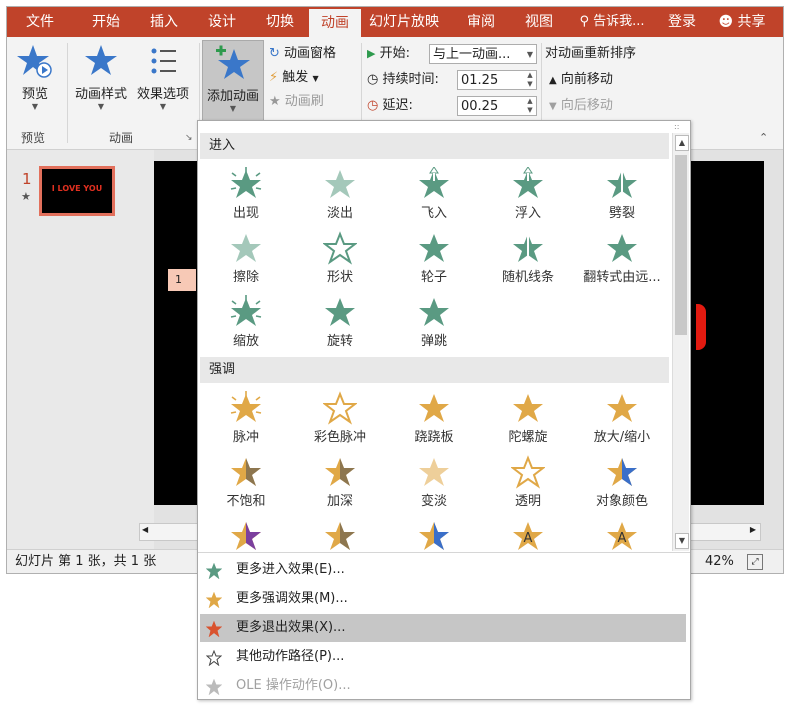 The width and height of the screenshot is (788, 706). I want to click on shape-star-icon, so click(340, 248).